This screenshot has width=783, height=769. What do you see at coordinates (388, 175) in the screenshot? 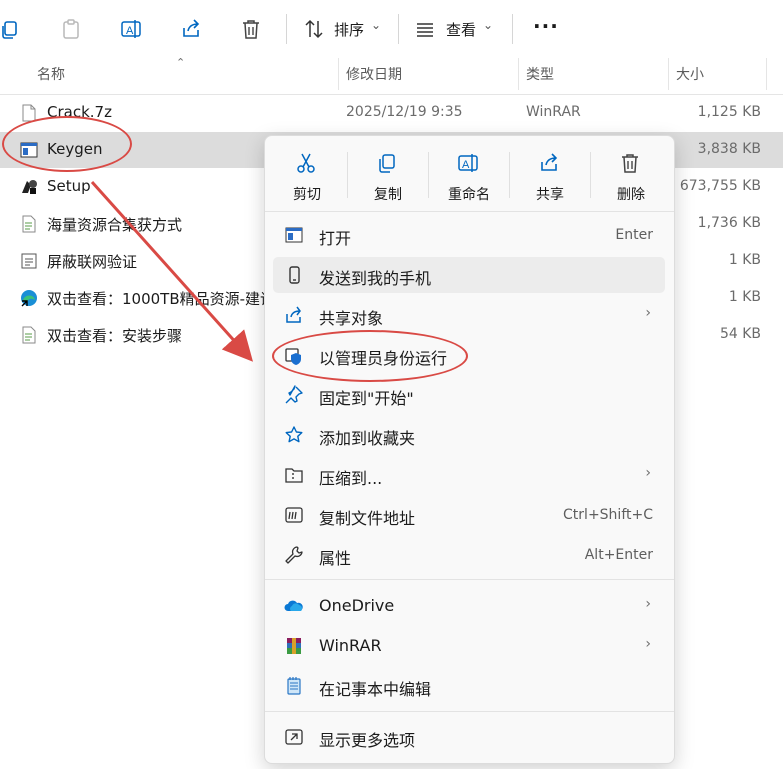
I see `copy-button: 复制` at bounding box center [388, 175].